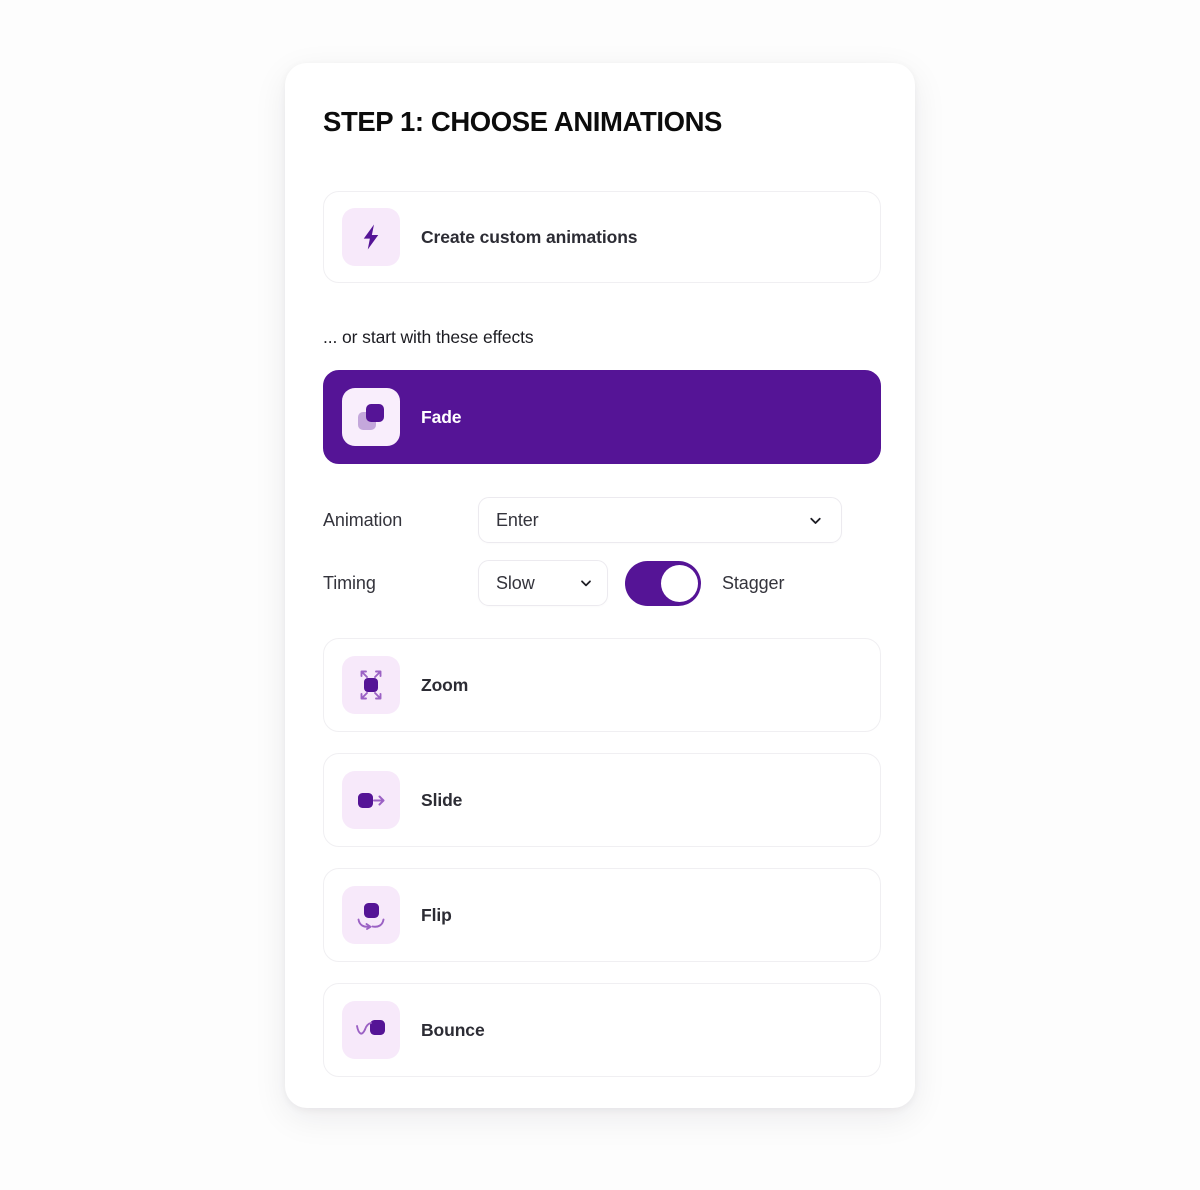 The height and width of the screenshot is (1190, 1200). I want to click on effect-row-bounce: Bounce, so click(602, 1030).